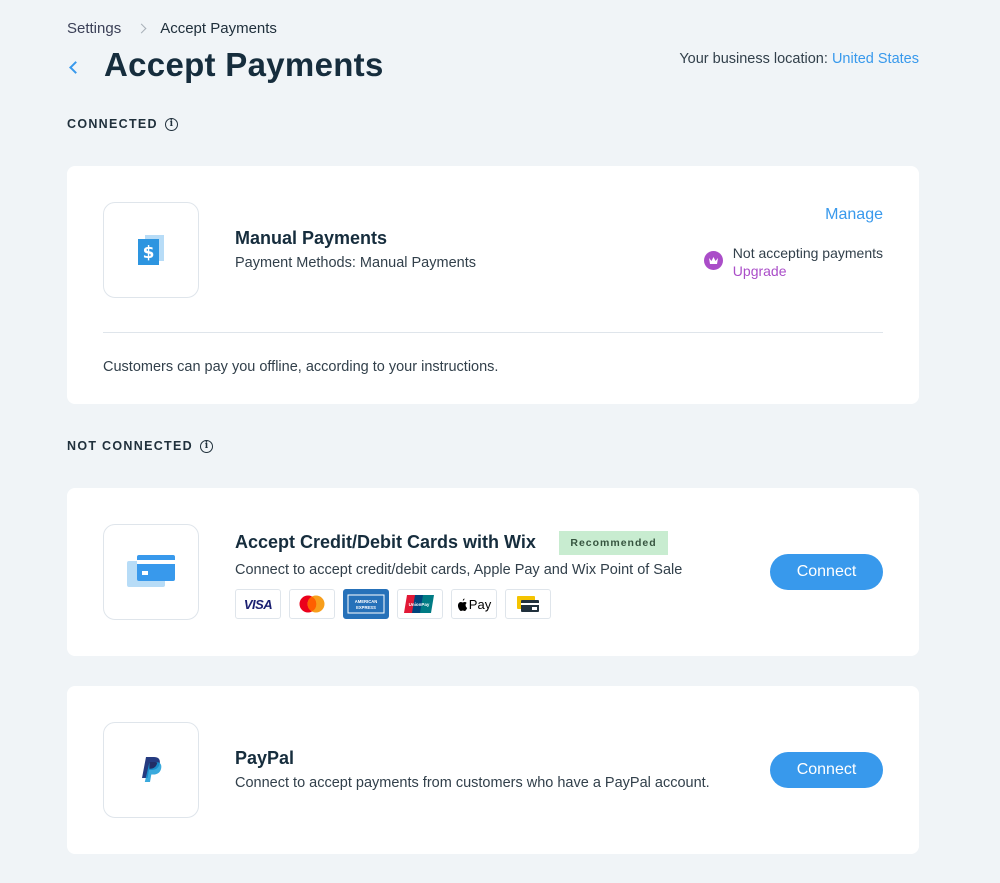  What do you see at coordinates (311, 238) in the screenshot?
I see `manual-payments-name: Manual Payments` at bounding box center [311, 238].